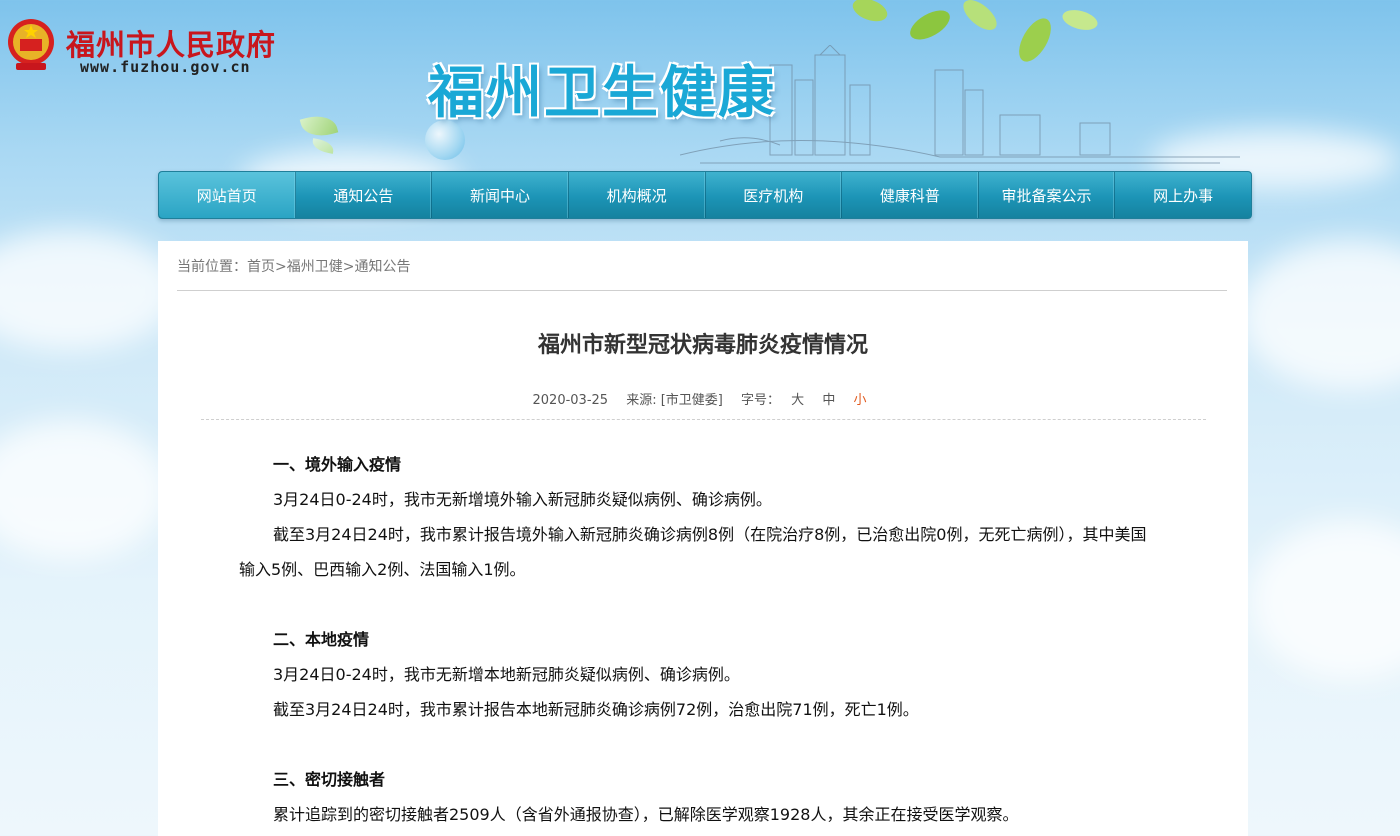 This screenshot has width=1400, height=836. Describe the element at coordinates (910, 195) in the screenshot. I see `nav-item-health-science: 健康科普` at that location.